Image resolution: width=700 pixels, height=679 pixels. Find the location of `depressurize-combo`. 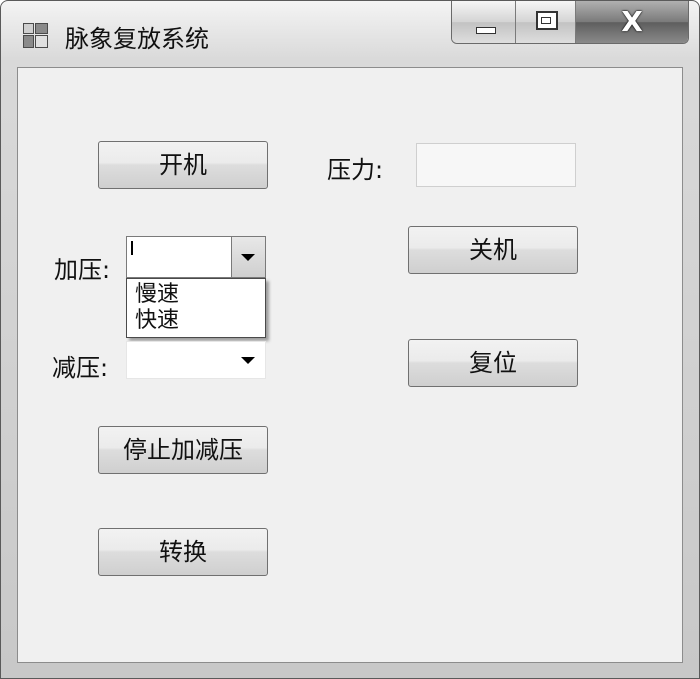

depressurize-combo is located at coordinates (196, 360).